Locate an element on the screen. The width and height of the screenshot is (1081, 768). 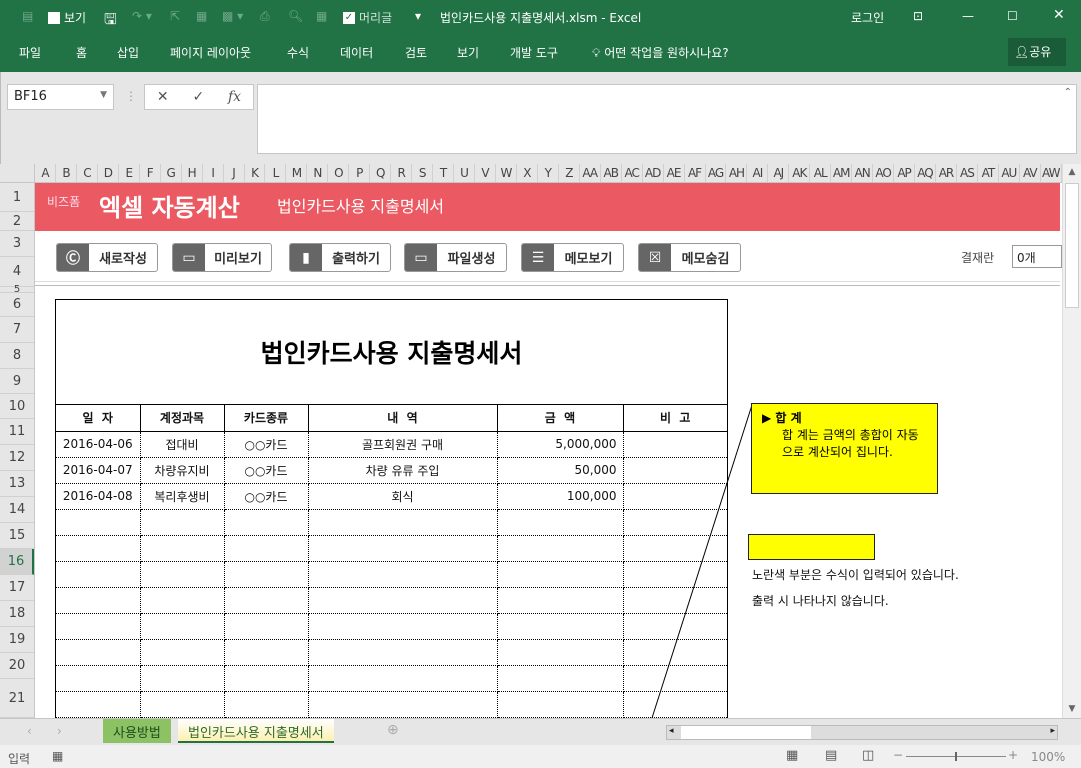
table-cell: 2016-04-07 is located at coordinates (98, 470).